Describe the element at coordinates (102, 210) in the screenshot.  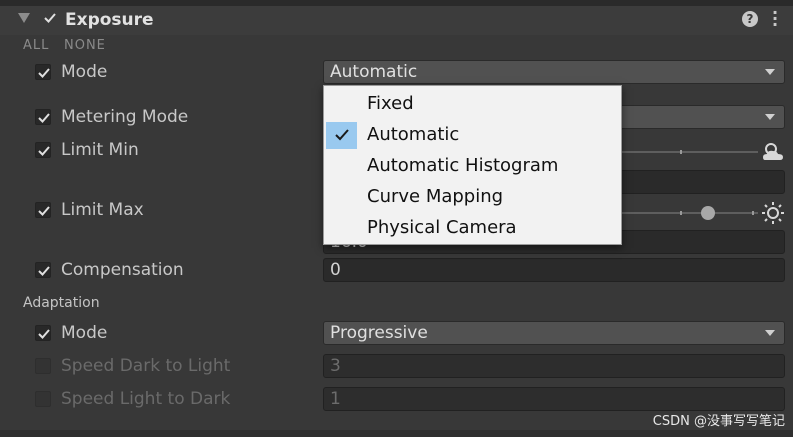
I see `limit-max-label: Limit Max` at that location.